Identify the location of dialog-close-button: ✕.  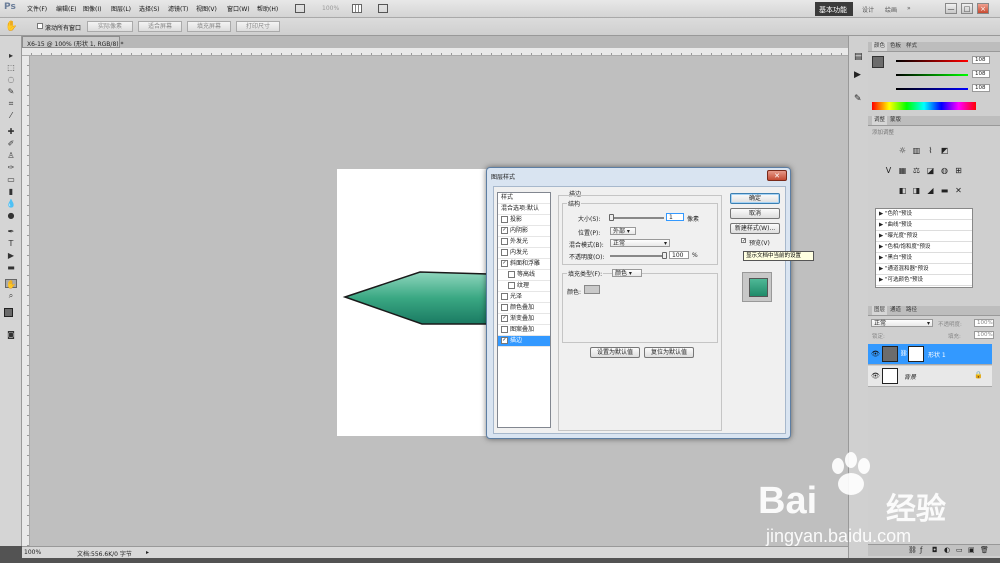
(777, 175).